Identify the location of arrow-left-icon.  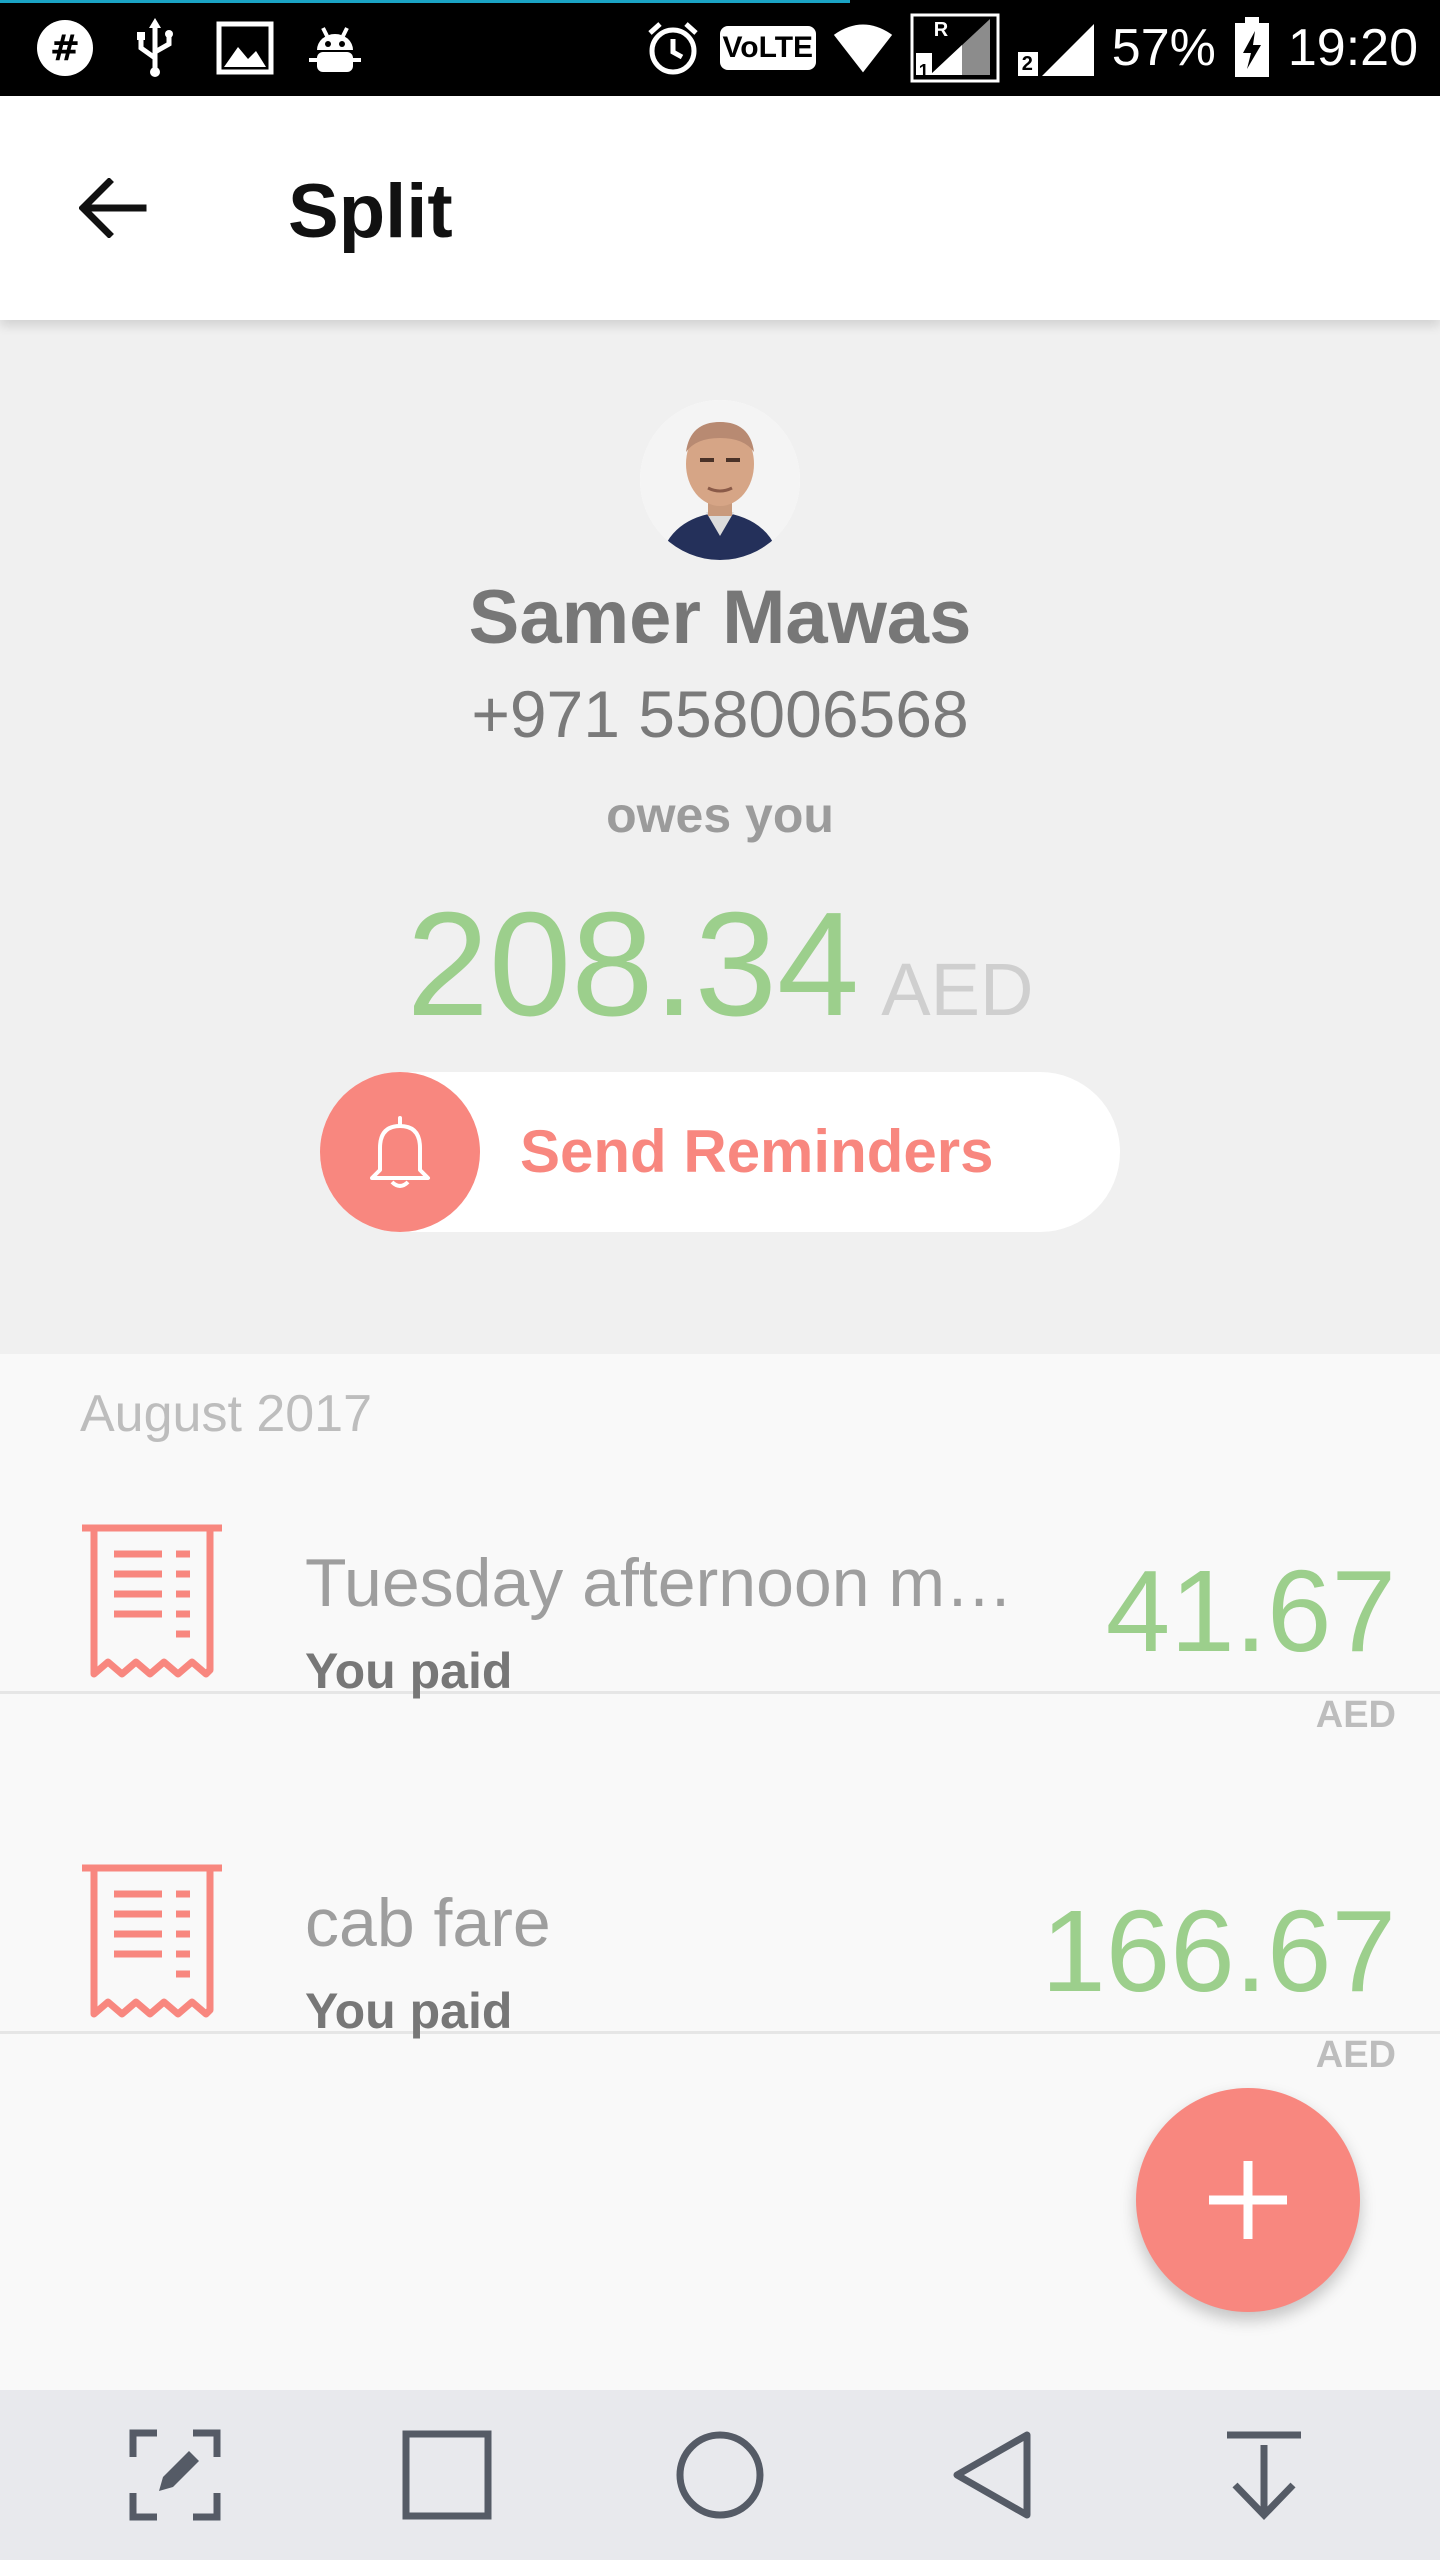
(113, 208).